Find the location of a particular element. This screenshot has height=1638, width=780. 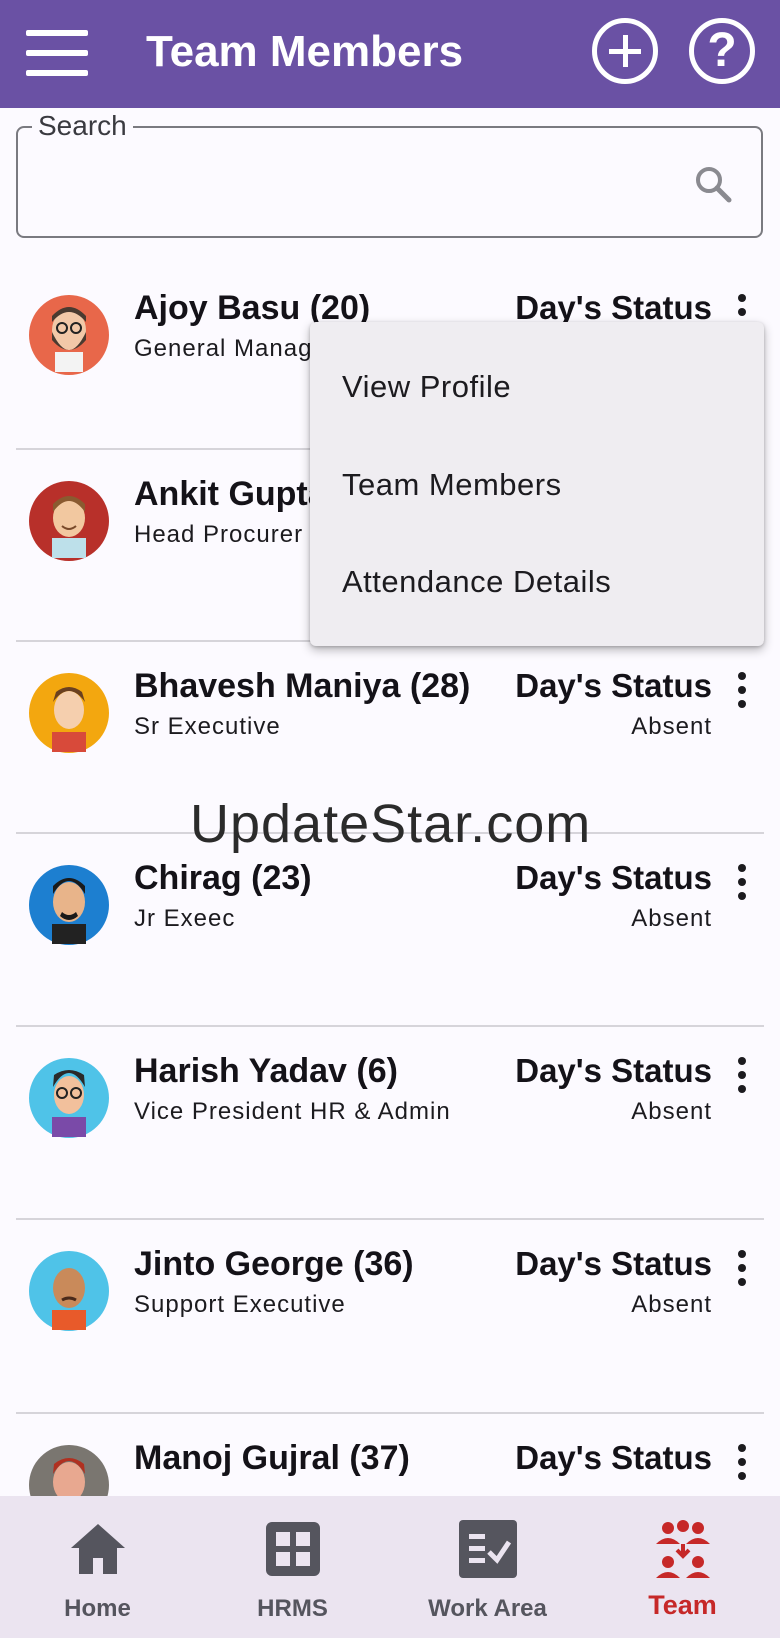

member-name: Manoj Gujral (37) is located at coordinates (272, 1458).